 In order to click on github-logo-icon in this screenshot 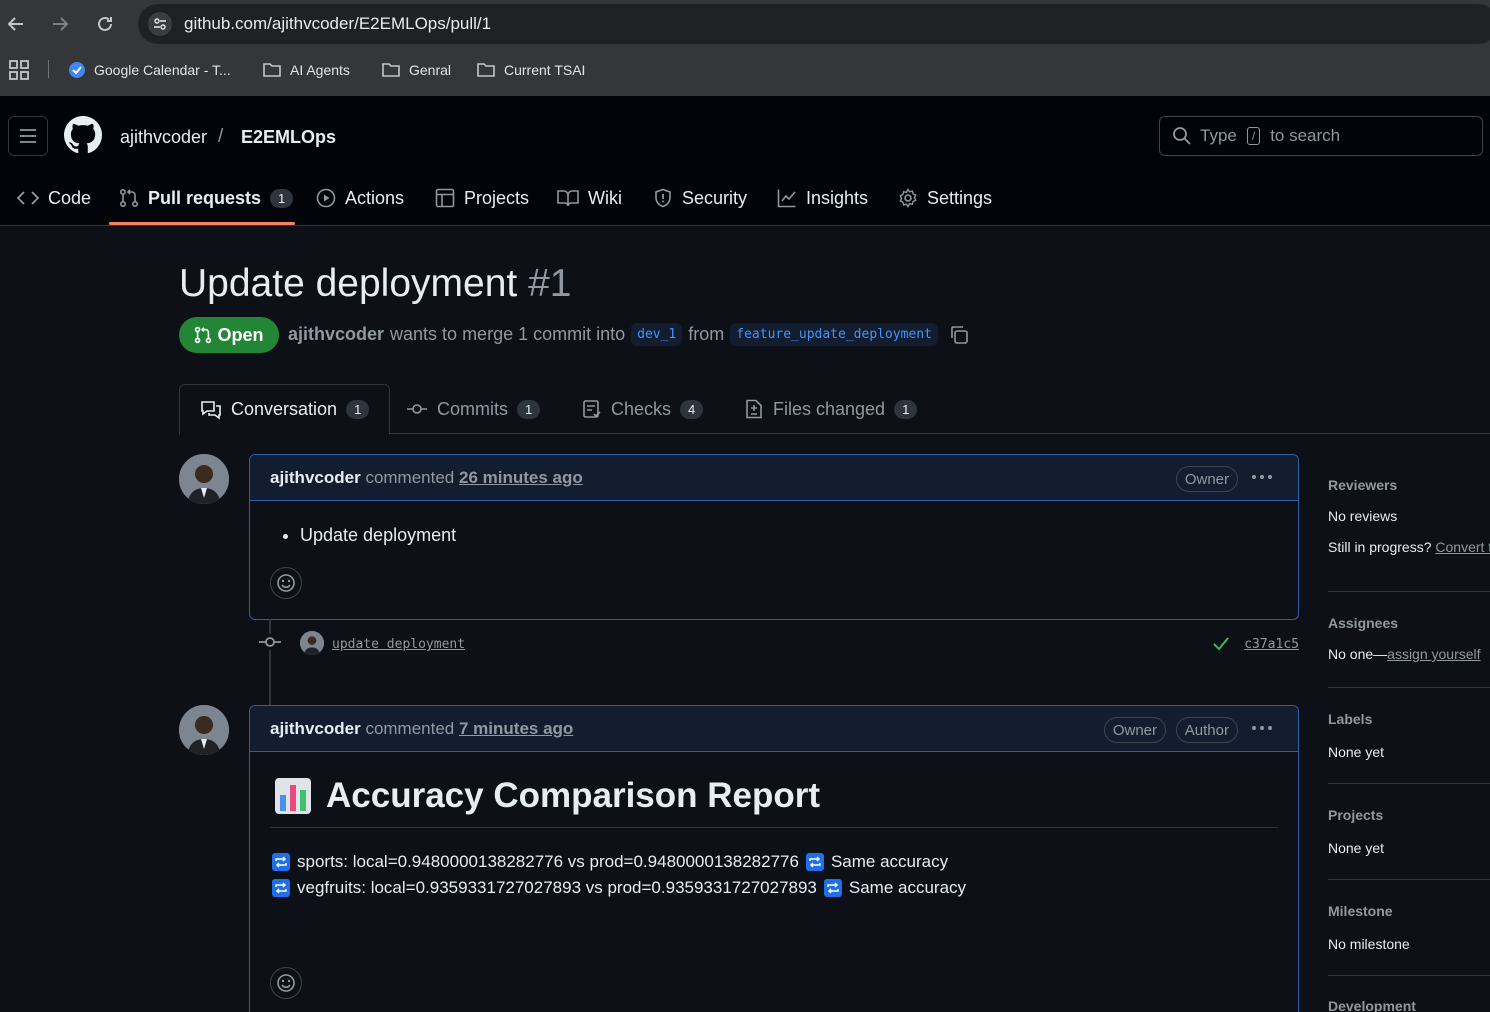, I will do `click(83, 135)`.